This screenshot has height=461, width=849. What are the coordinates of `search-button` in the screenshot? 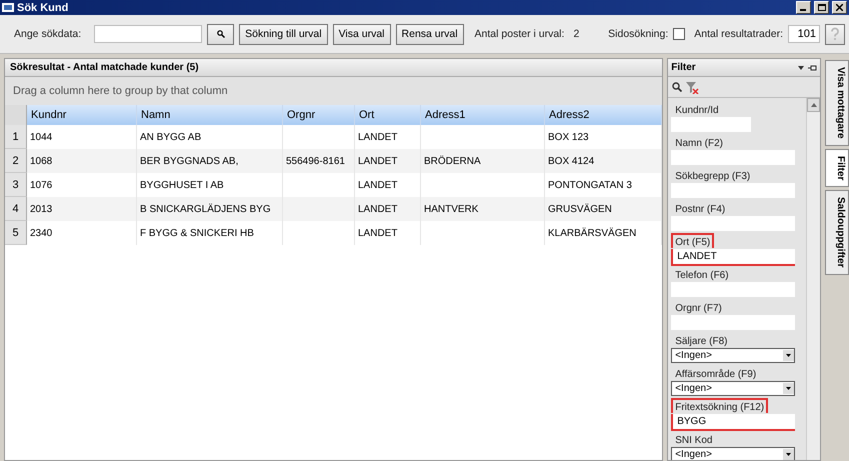 It's located at (220, 34).